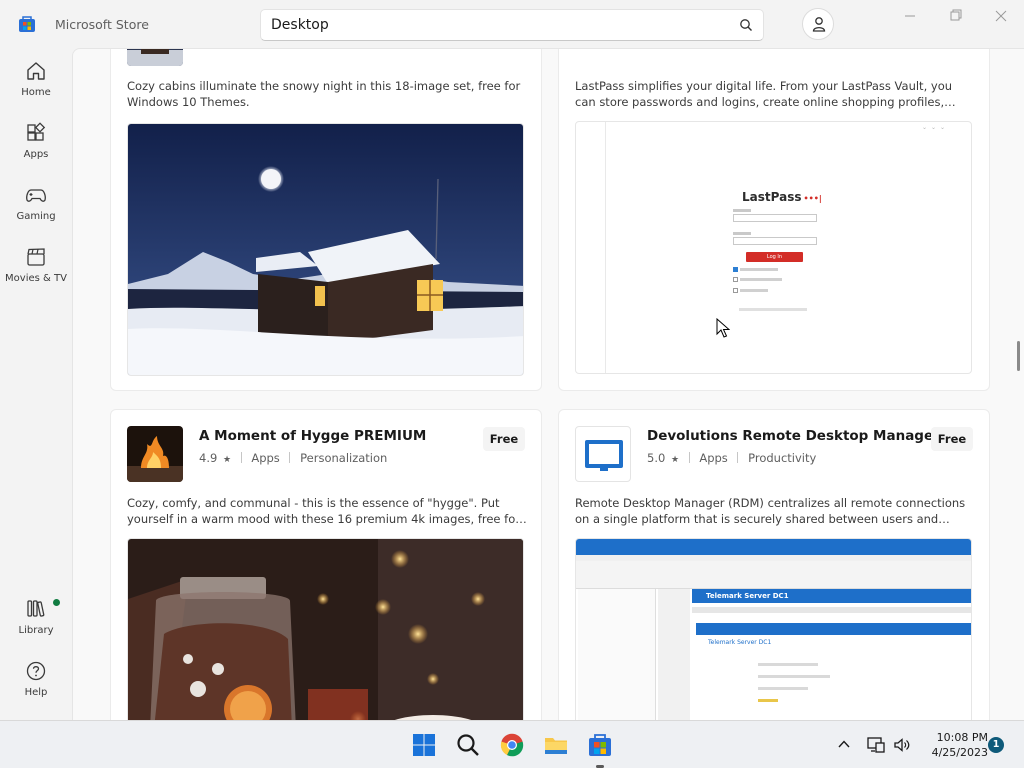  I want to click on search-input: Desktop, so click(300, 25).